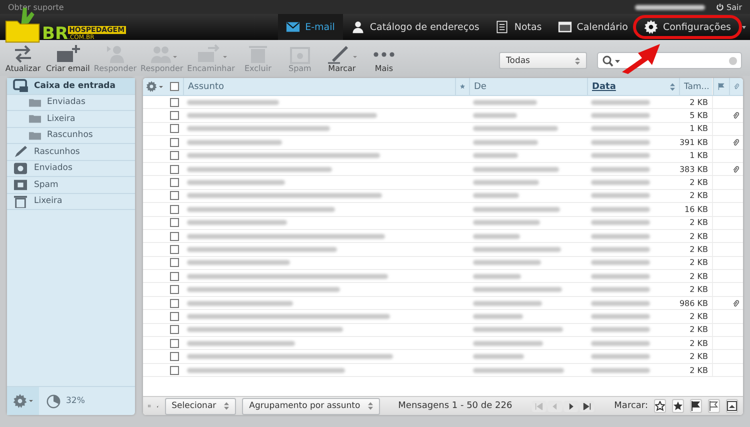 Image resolution: width=750 pixels, height=427 pixels. Describe the element at coordinates (20, 85) in the screenshot. I see `inbox-icon` at that location.